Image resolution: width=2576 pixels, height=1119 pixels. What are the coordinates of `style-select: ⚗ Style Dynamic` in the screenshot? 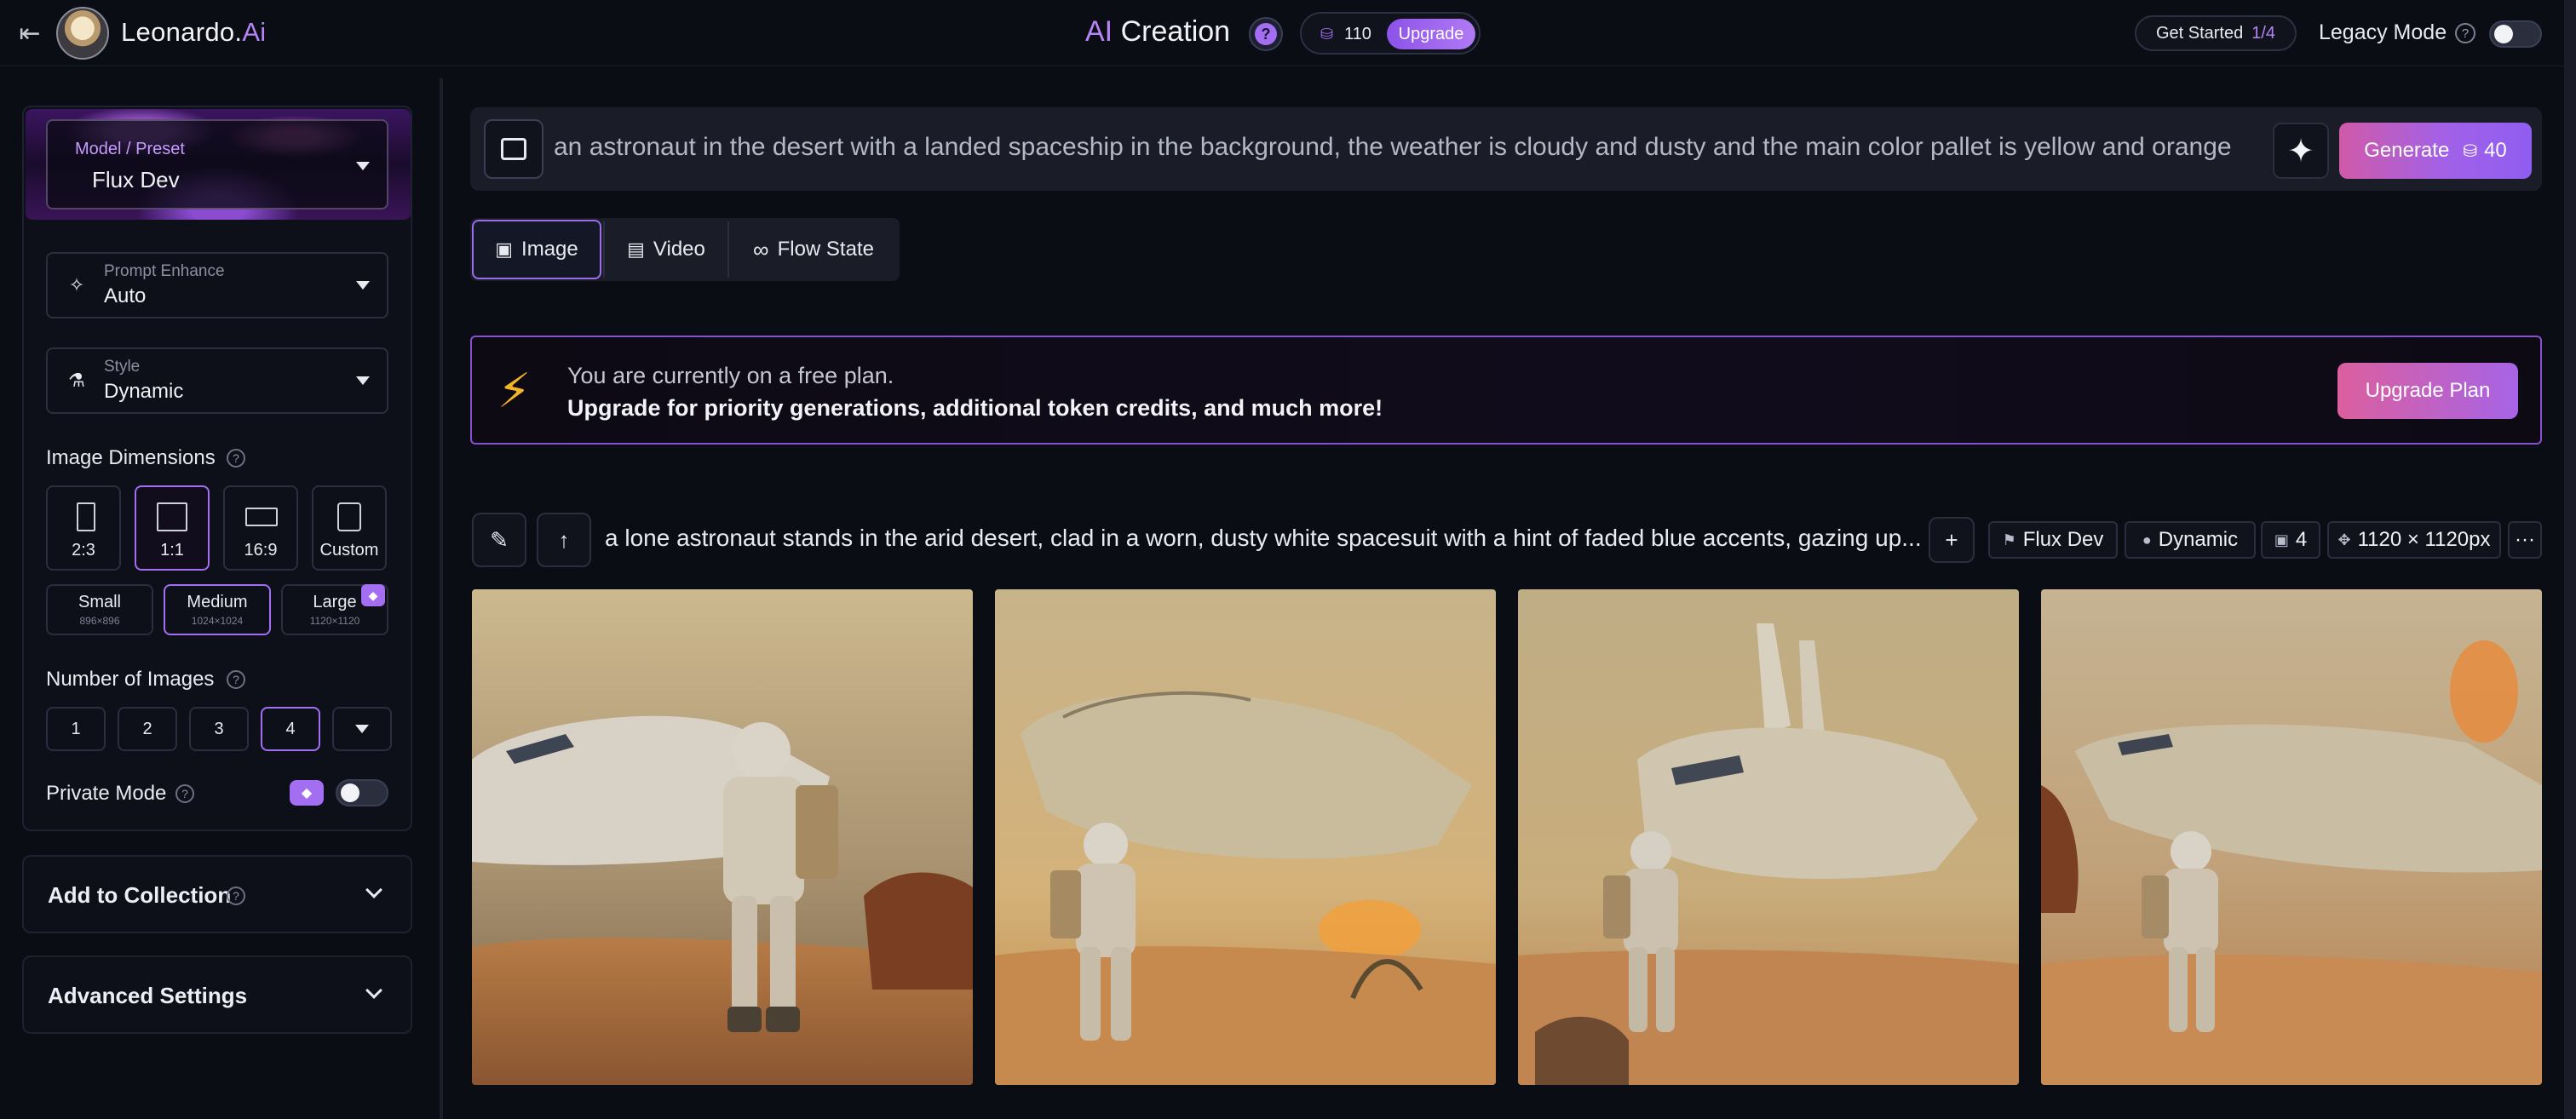 It's located at (217, 380).